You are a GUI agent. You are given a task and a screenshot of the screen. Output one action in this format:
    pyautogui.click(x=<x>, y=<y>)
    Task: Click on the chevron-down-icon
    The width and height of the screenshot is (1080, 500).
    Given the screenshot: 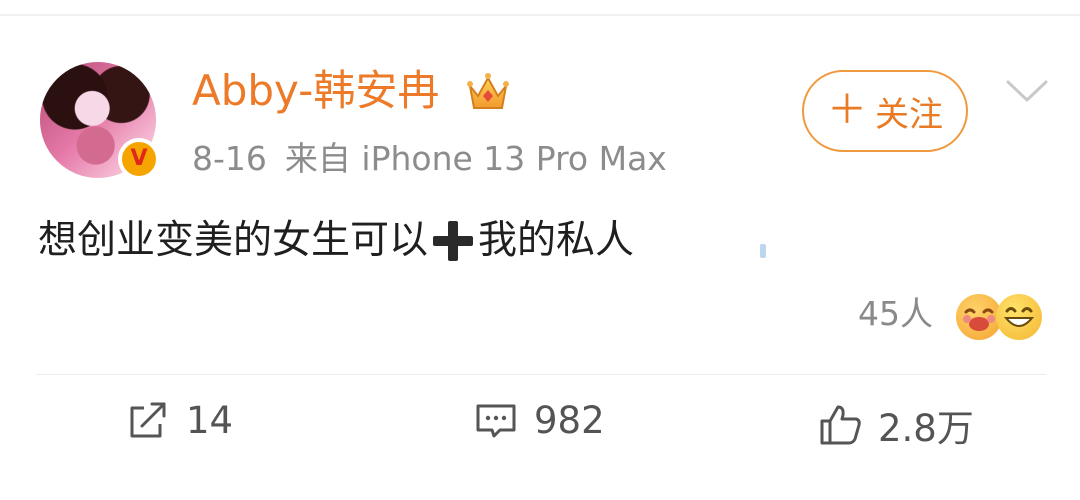 What is the action you would take?
    pyautogui.click(x=1027, y=92)
    